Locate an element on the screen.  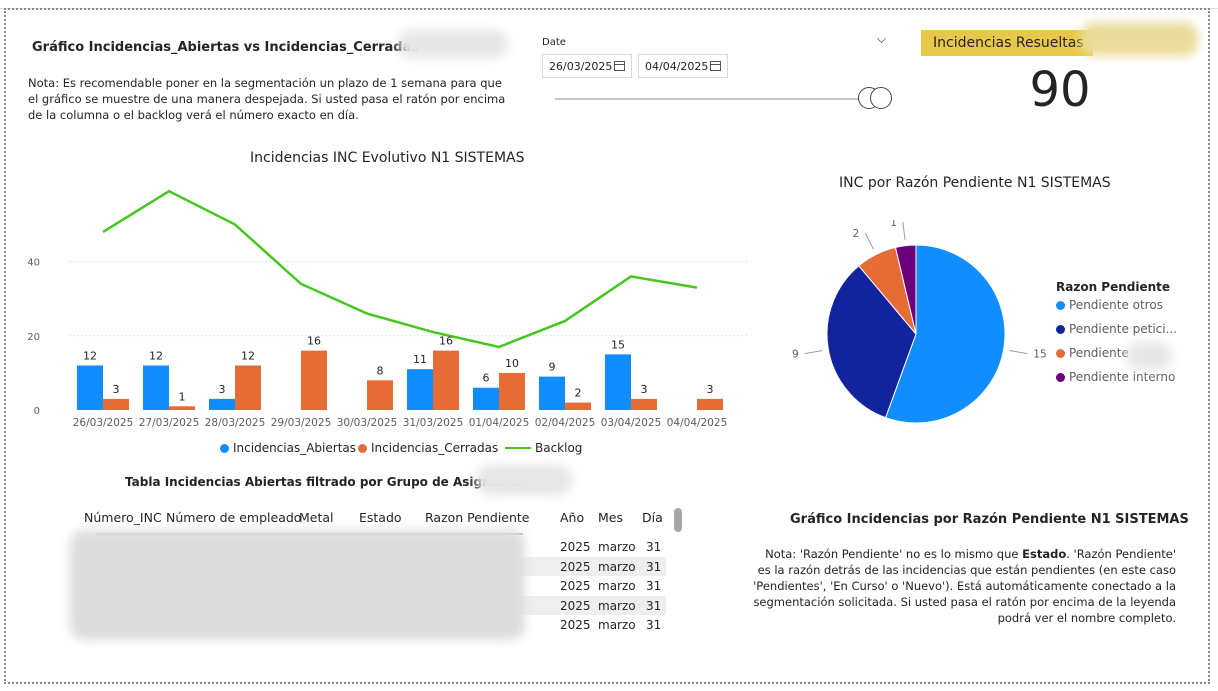
pie-legend-item: Pendiente interno is located at coordinates (1115, 377).